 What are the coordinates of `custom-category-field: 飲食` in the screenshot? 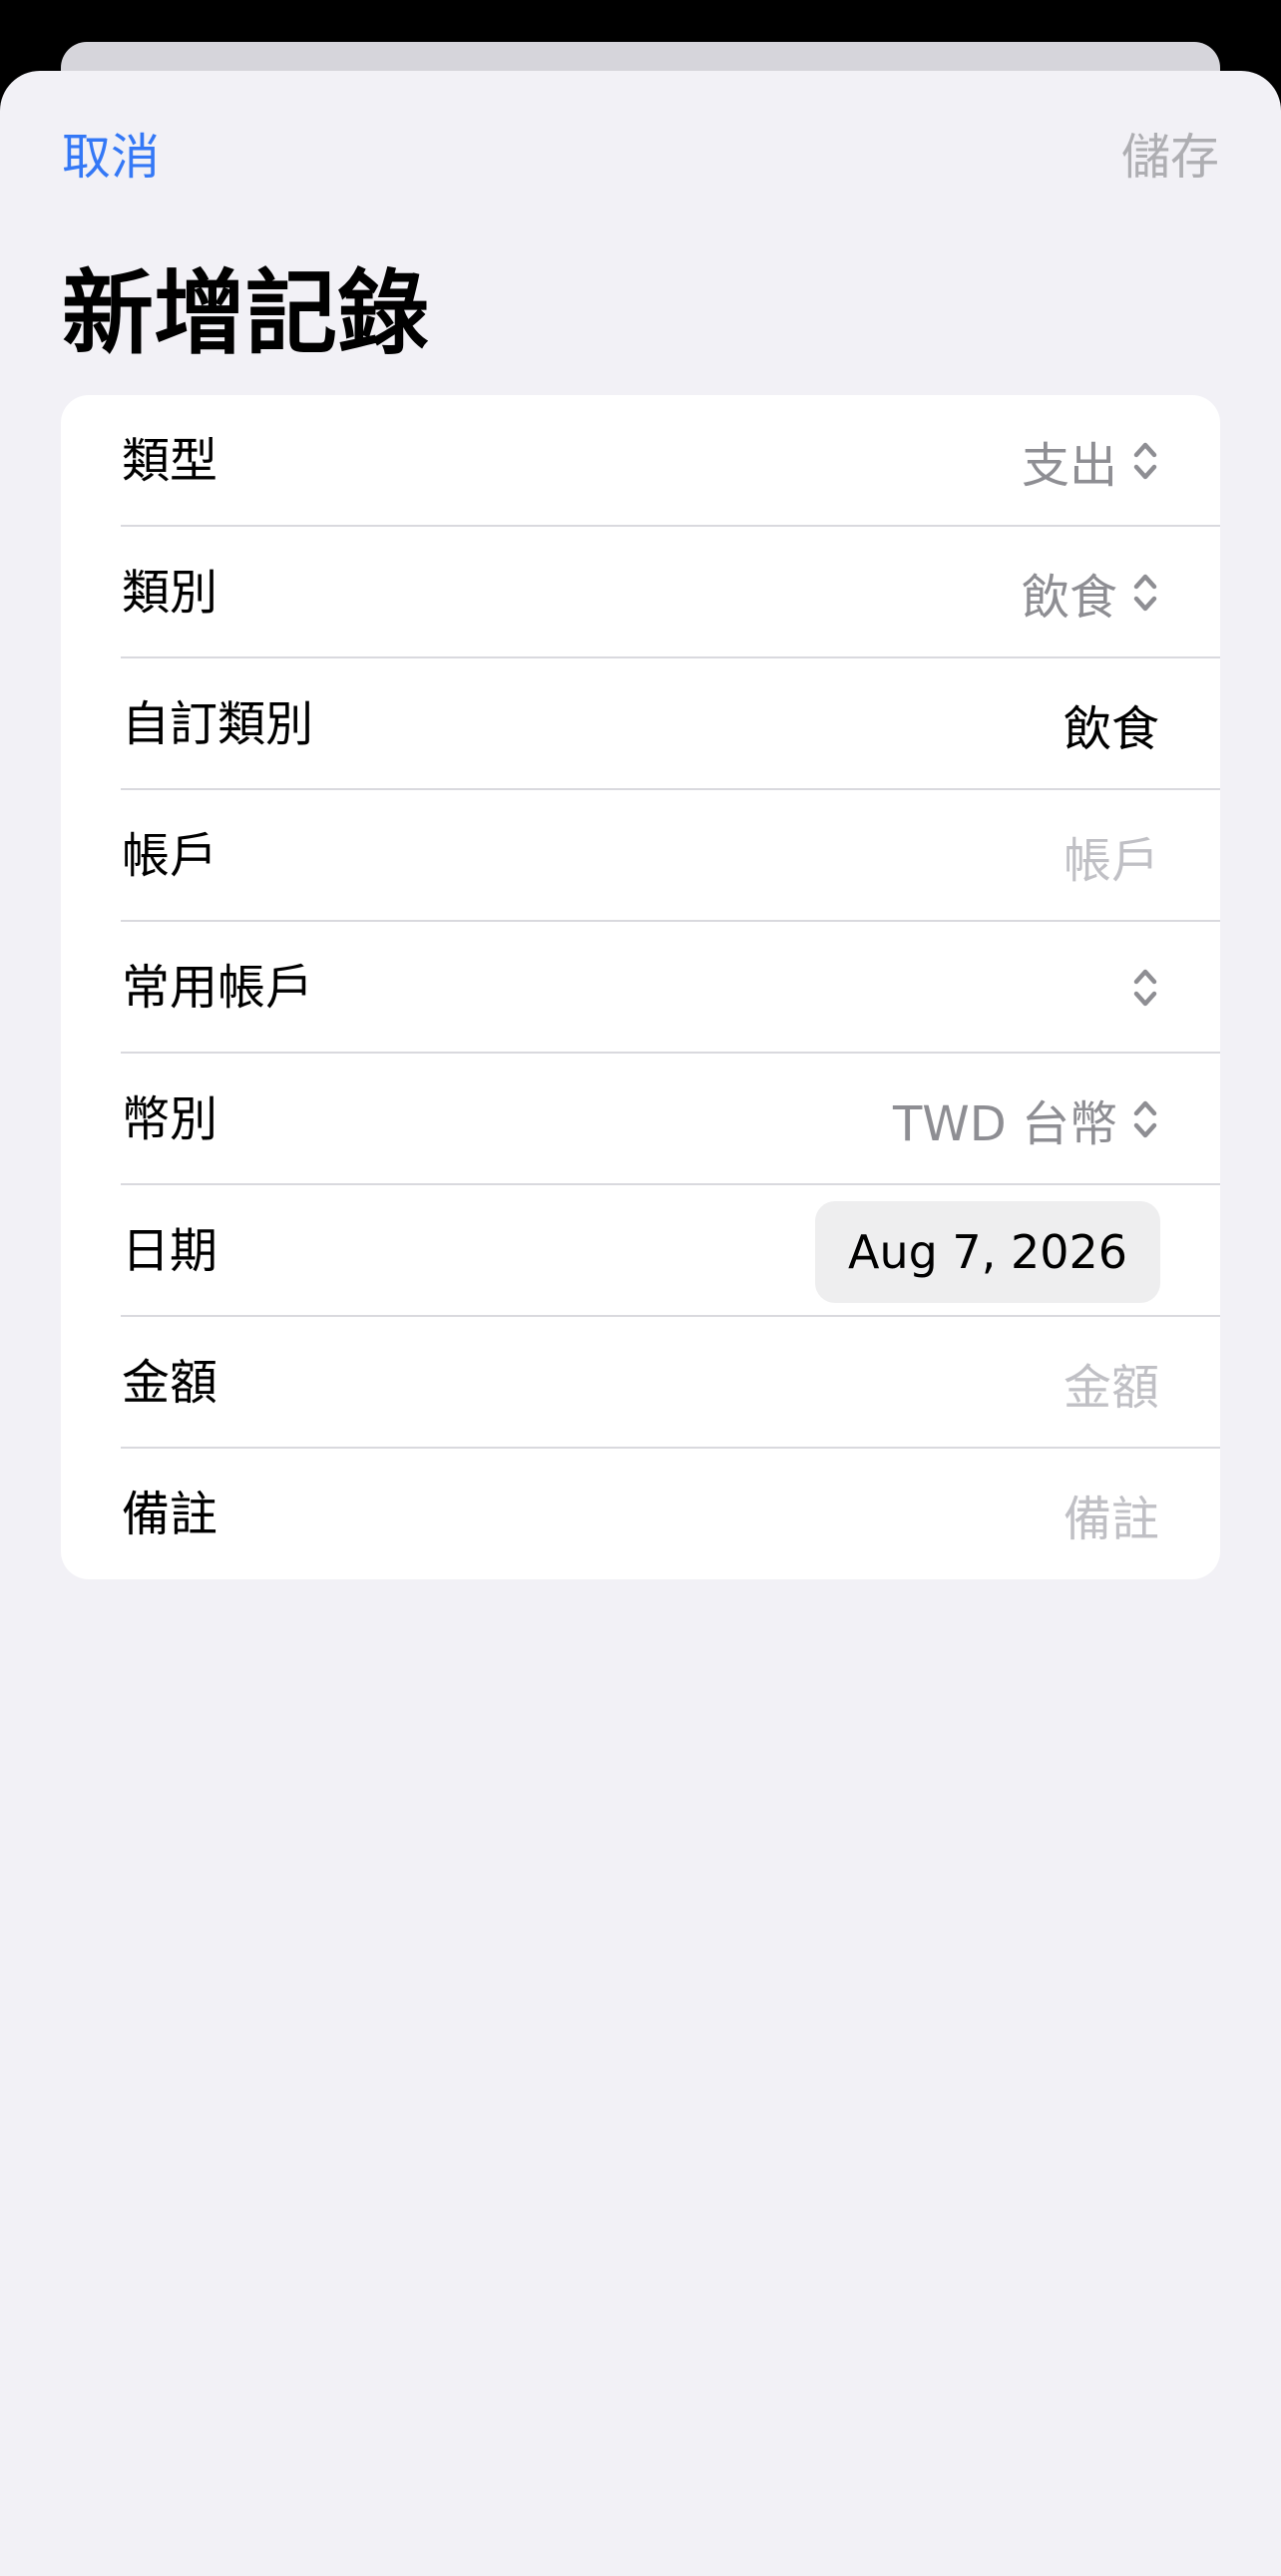 It's located at (1111, 724).